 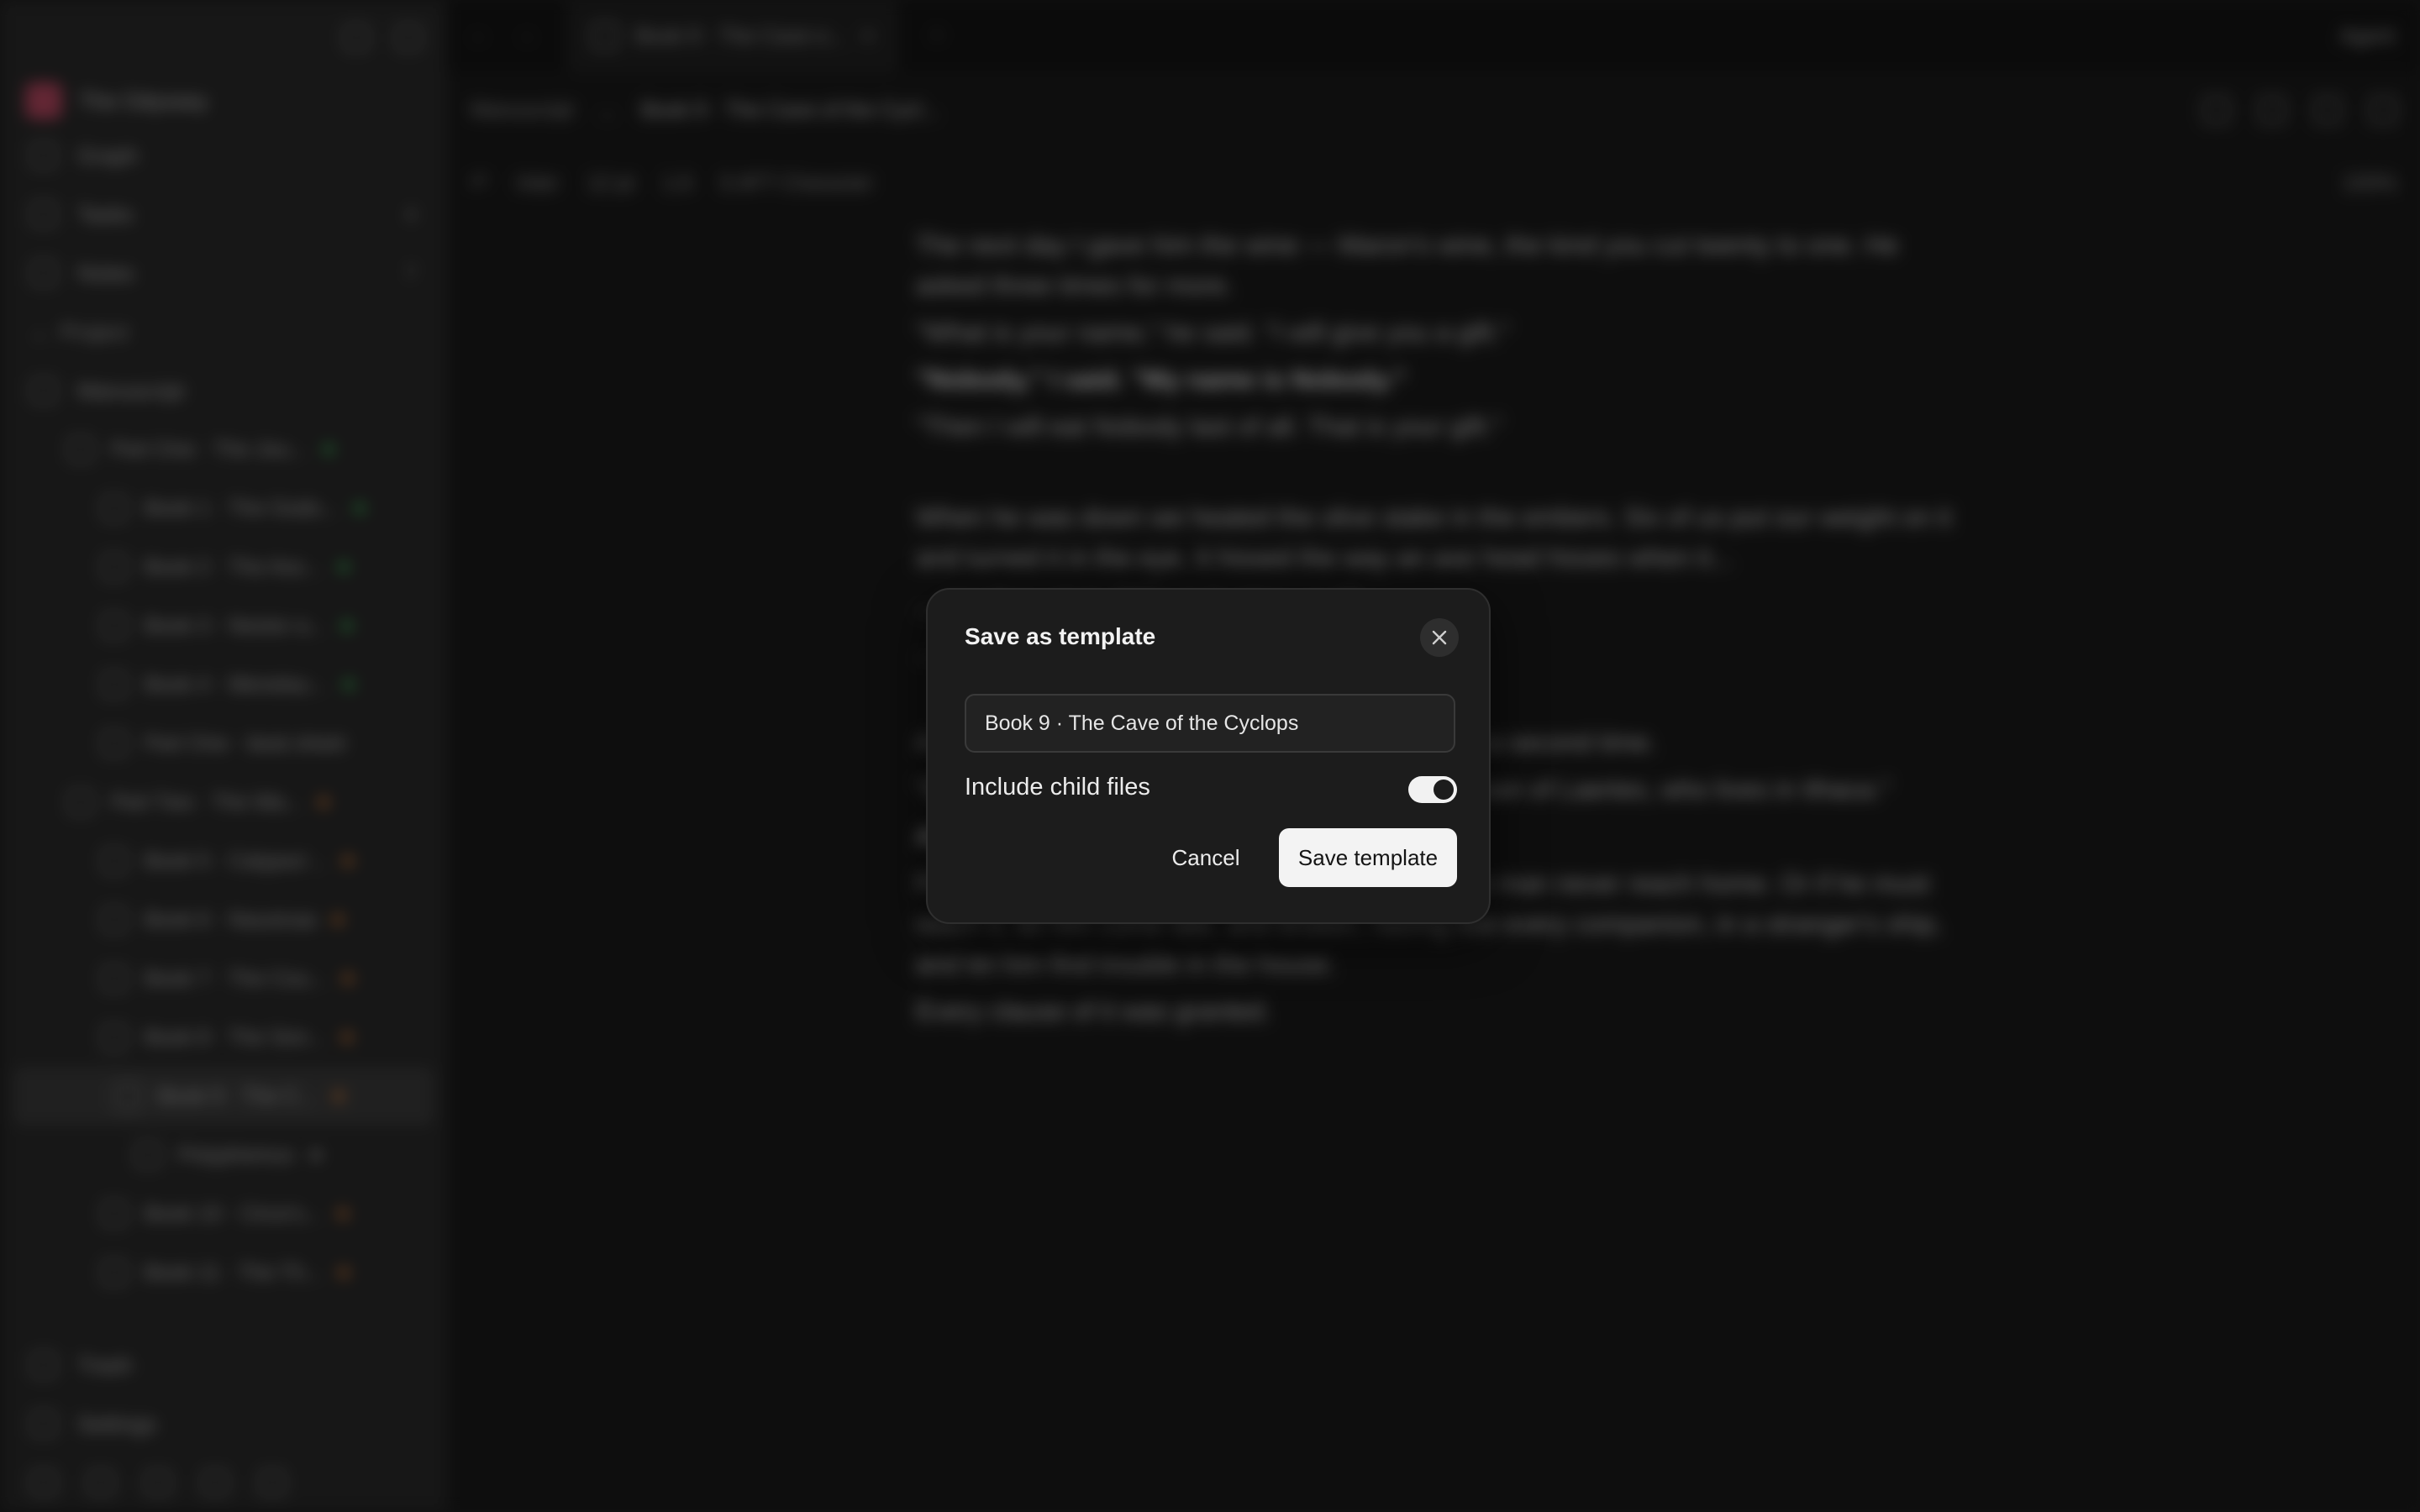 I want to click on include-child-files-label: Include child files, so click(x=1057, y=787).